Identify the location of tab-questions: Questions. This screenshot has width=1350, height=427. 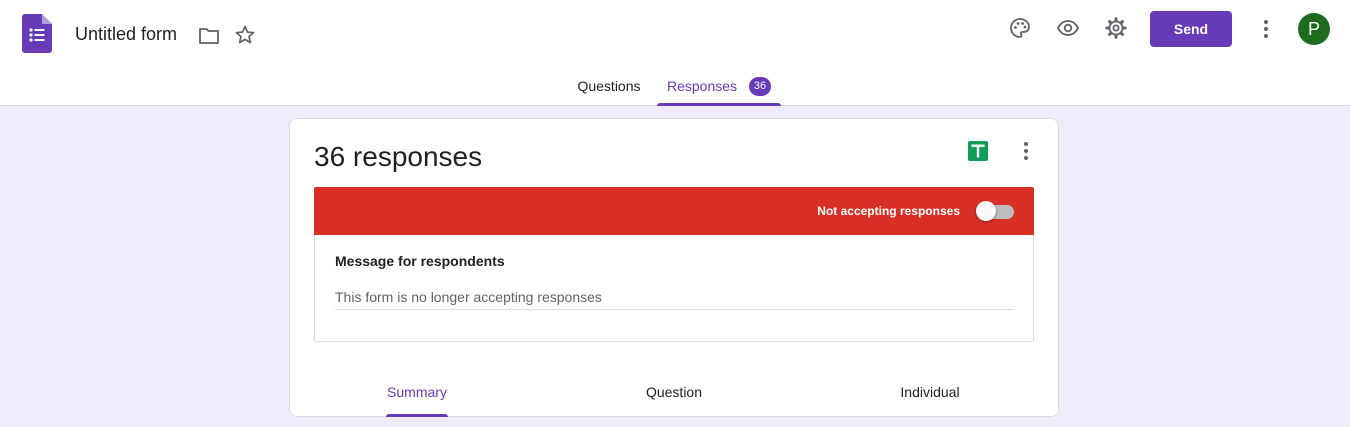
(609, 86).